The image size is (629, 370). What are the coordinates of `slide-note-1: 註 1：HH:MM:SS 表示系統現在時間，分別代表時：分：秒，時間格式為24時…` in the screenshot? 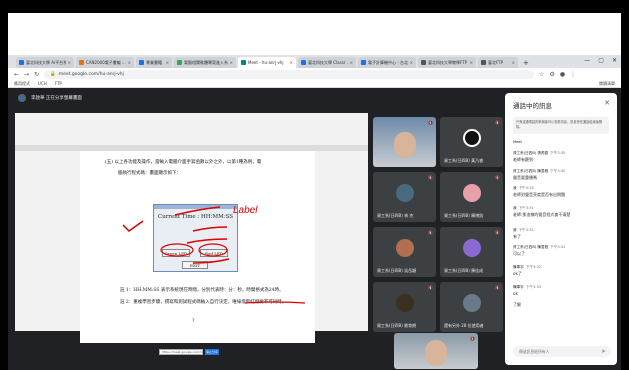 It's located at (202, 290).